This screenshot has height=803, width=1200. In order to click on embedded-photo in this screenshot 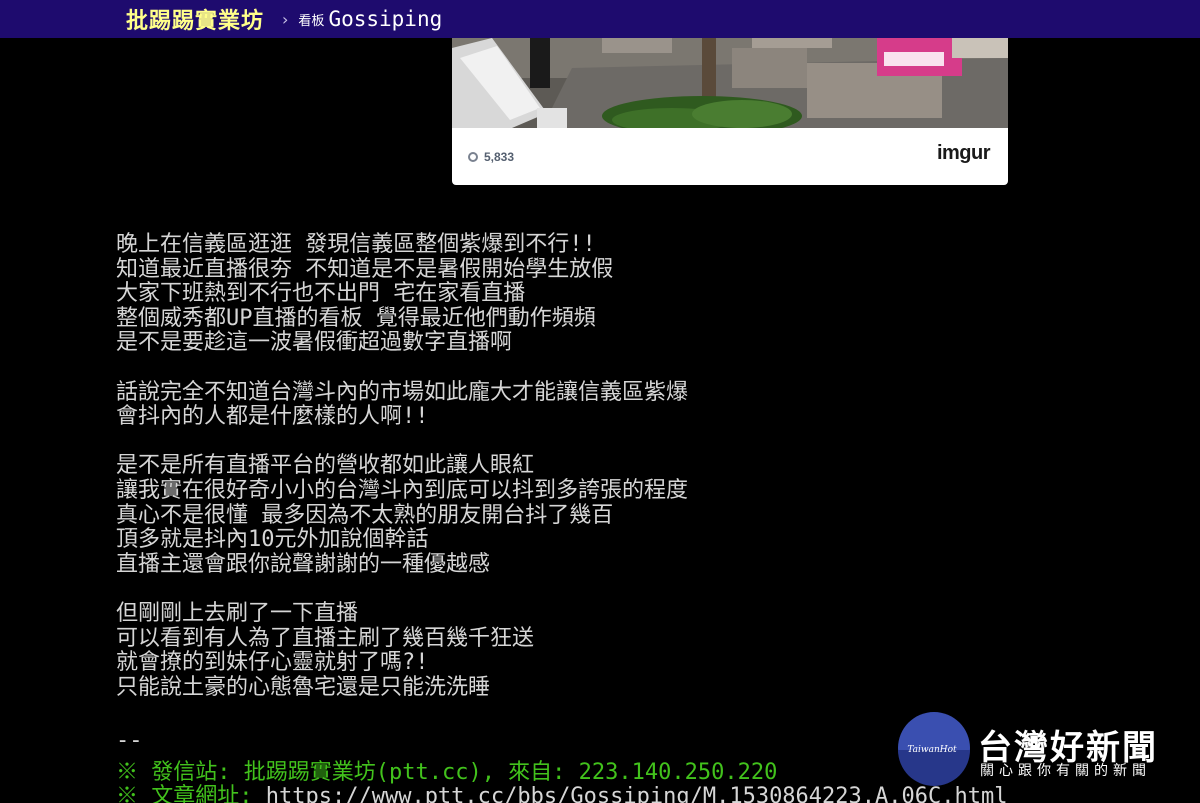, I will do `click(730, 83)`.